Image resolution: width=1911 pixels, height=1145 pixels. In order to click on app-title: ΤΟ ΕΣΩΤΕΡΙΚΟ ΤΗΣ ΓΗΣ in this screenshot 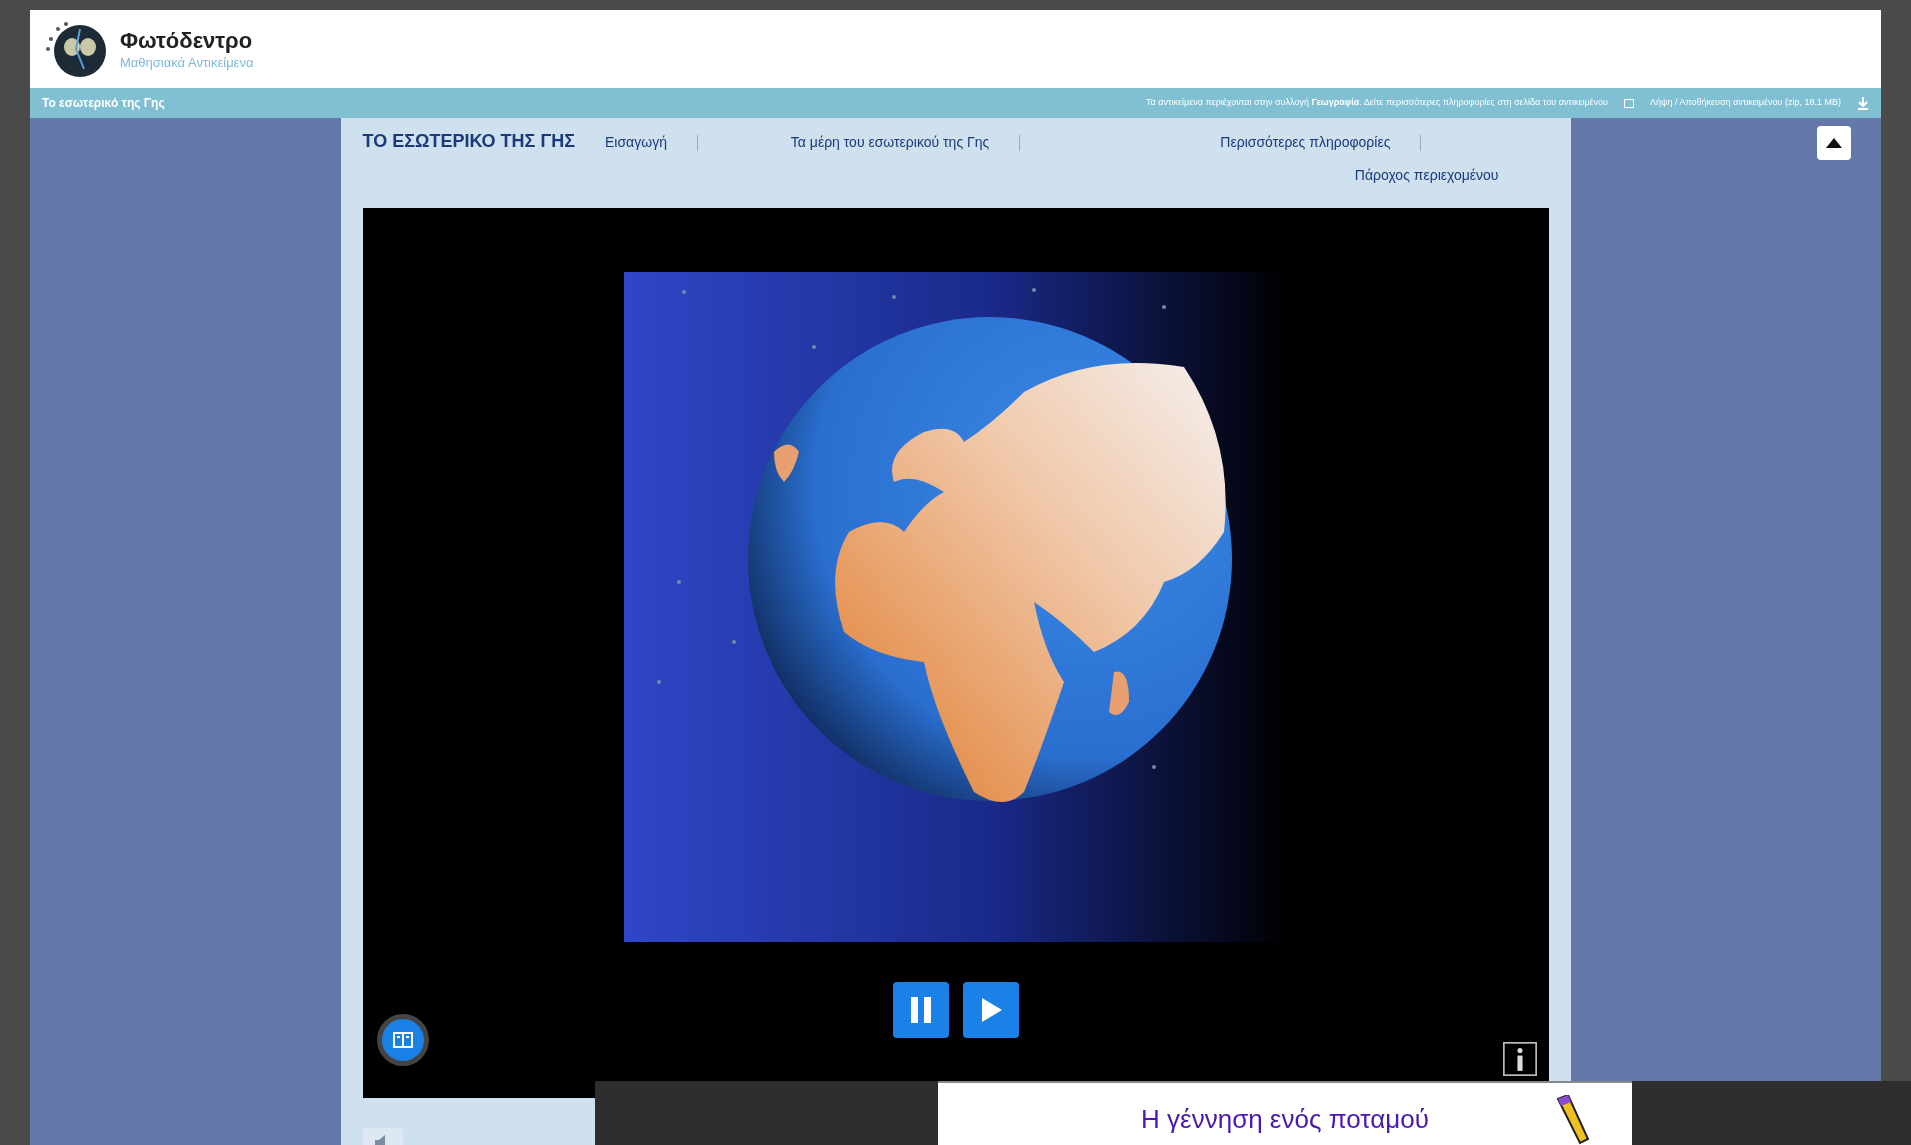, I will do `click(468, 141)`.